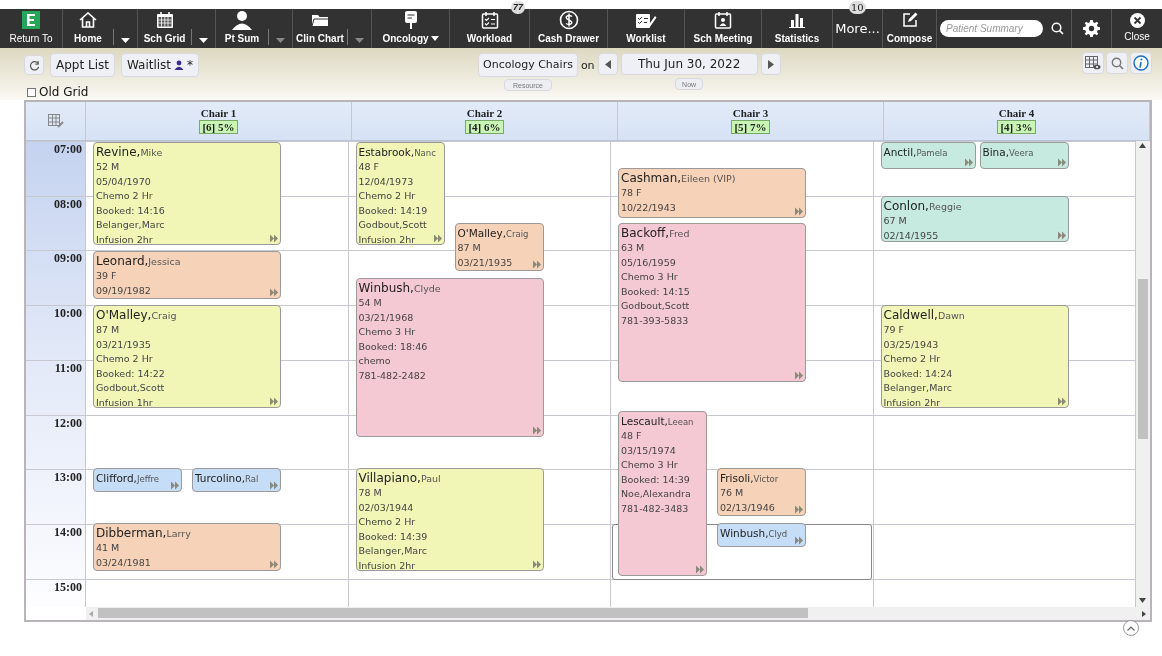 Image resolution: width=1162 pixels, height=656 pixels. What do you see at coordinates (646, 28) in the screenshot?
I see `toolbar-button: Worklist` at bounding box center [646, 28].